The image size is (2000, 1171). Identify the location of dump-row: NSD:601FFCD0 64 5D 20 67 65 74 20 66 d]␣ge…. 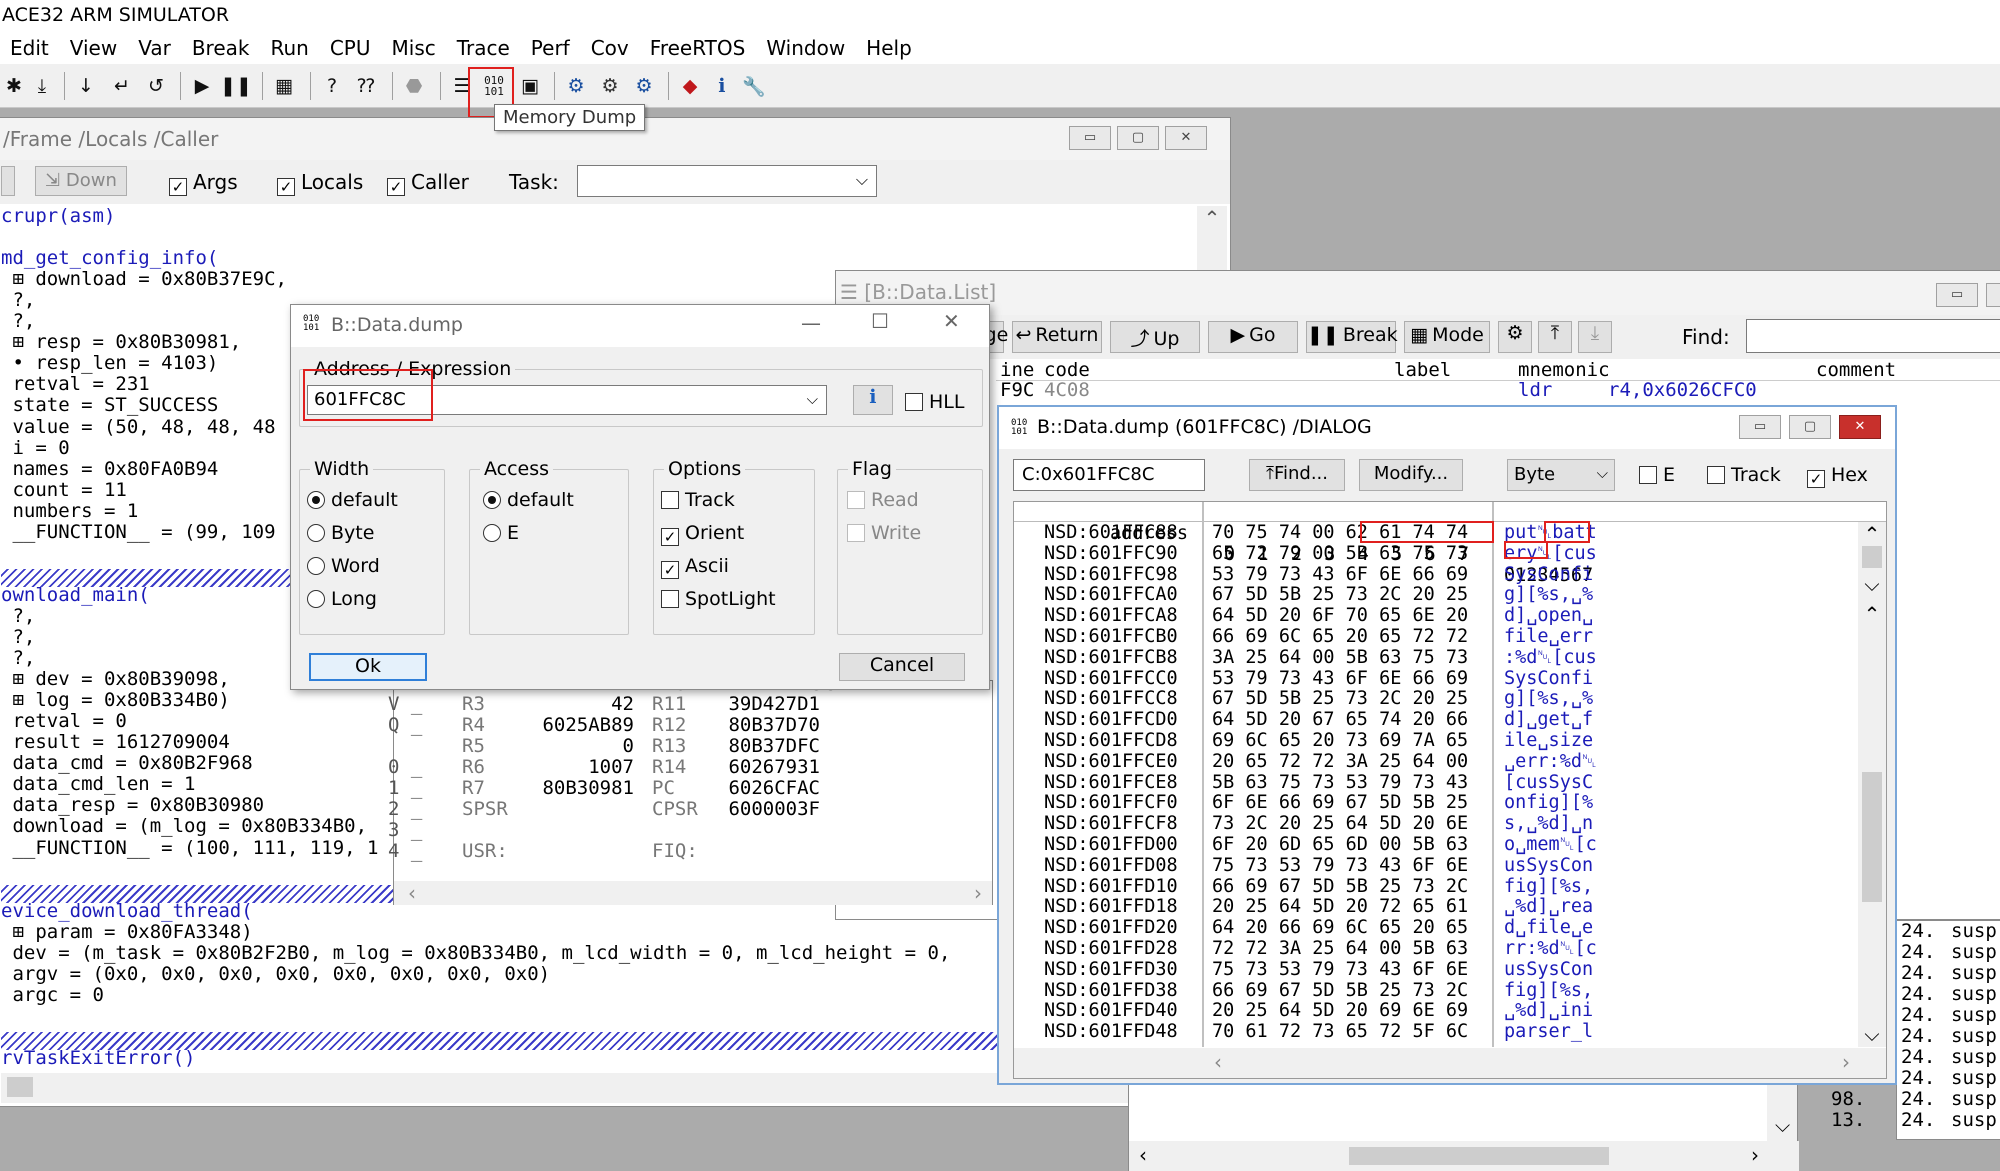
(1434, 719).